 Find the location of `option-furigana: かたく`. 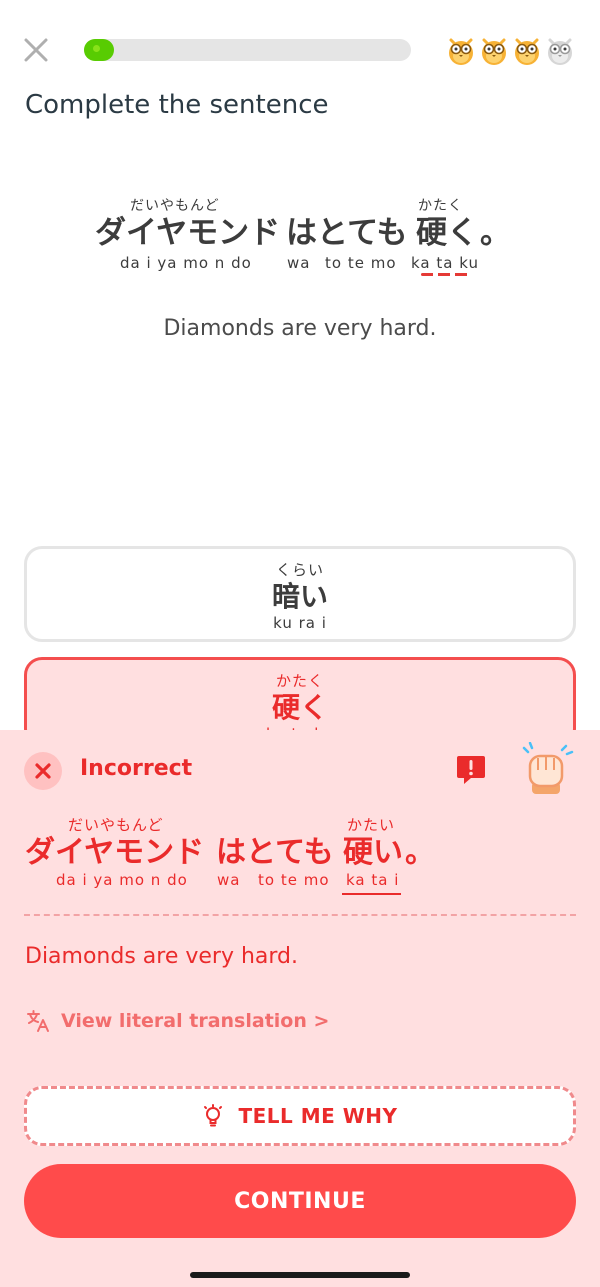

option-furigana: かたく is located at coordinates (299, 681).